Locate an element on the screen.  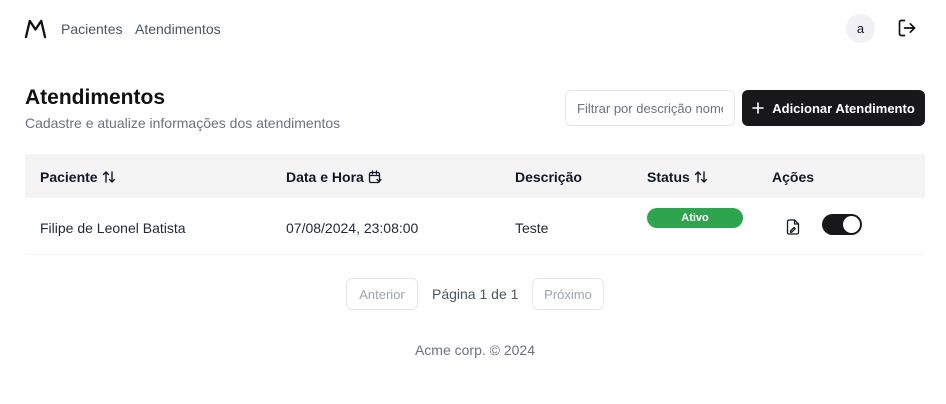
column-header-descricao: Descrição is located at coordinates (548, 177).